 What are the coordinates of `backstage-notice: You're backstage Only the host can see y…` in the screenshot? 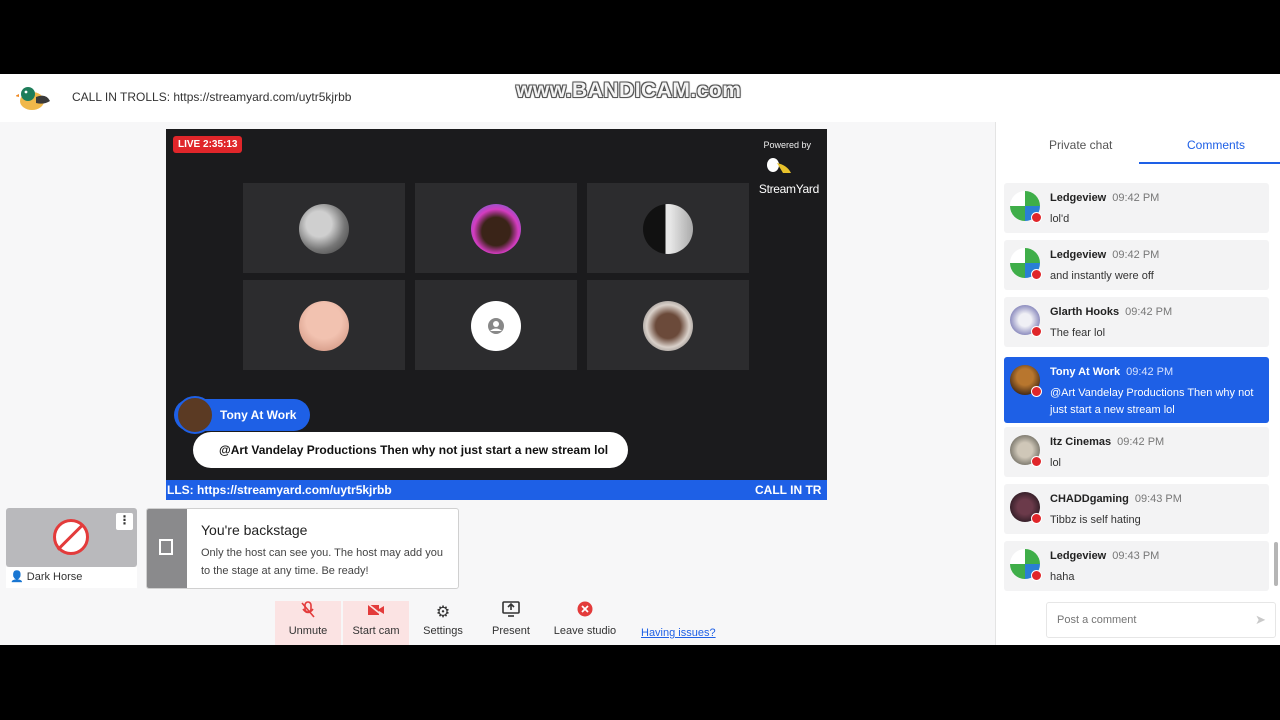 It's located at (302, 548).